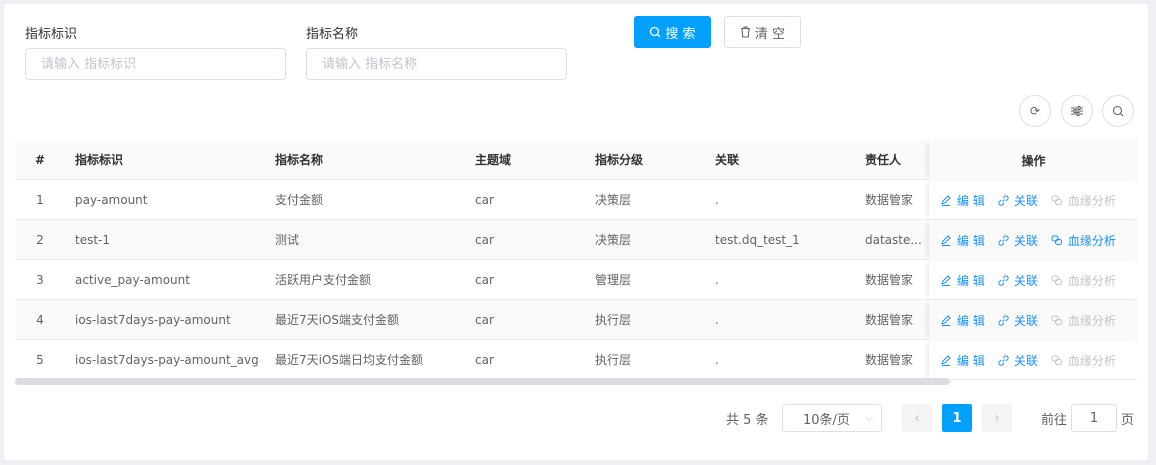 Image resolution: width=1156 pixels, height=465 pixels. What do you see at coordinates (299, 200) in the screenshot?
I see `indicator-name: 支付金额` at bounding box center [299, 200].